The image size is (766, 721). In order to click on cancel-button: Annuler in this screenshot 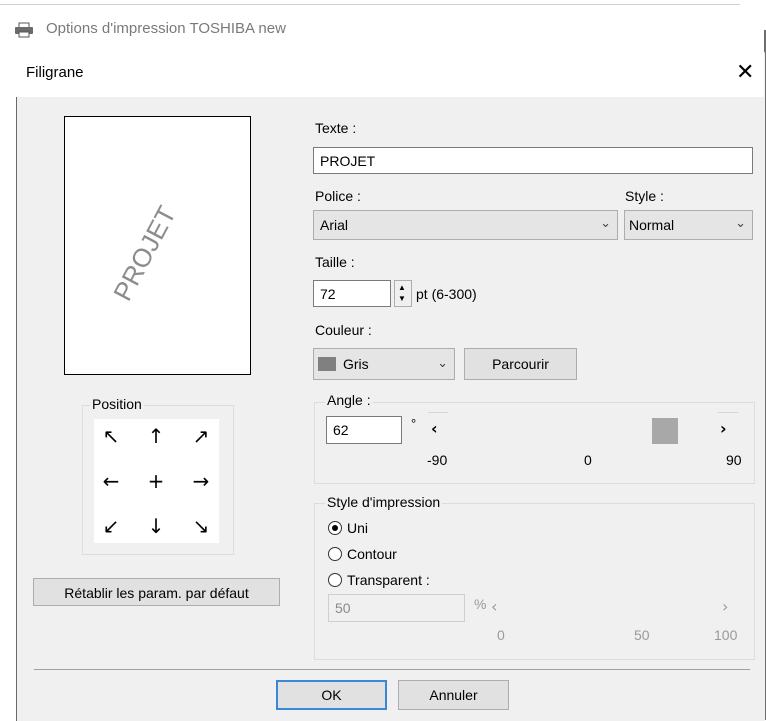, I will do `click(453, 695)`.